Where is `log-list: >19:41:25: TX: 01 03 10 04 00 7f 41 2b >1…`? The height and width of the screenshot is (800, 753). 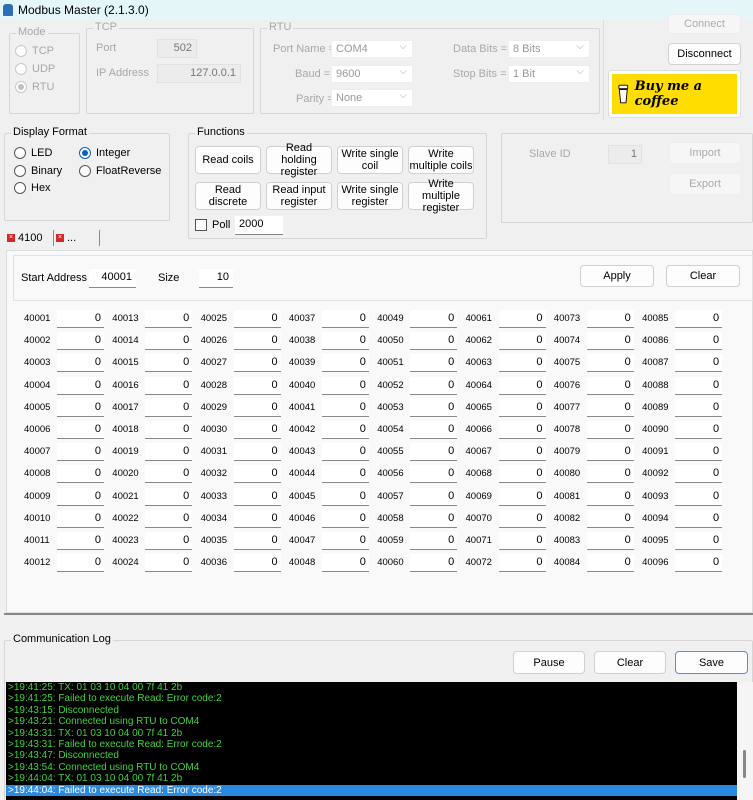 log-list: >19:41:25: TX: 01 03 10 04 00 7f 41 2b >1… is located at coordinates (371, 741).